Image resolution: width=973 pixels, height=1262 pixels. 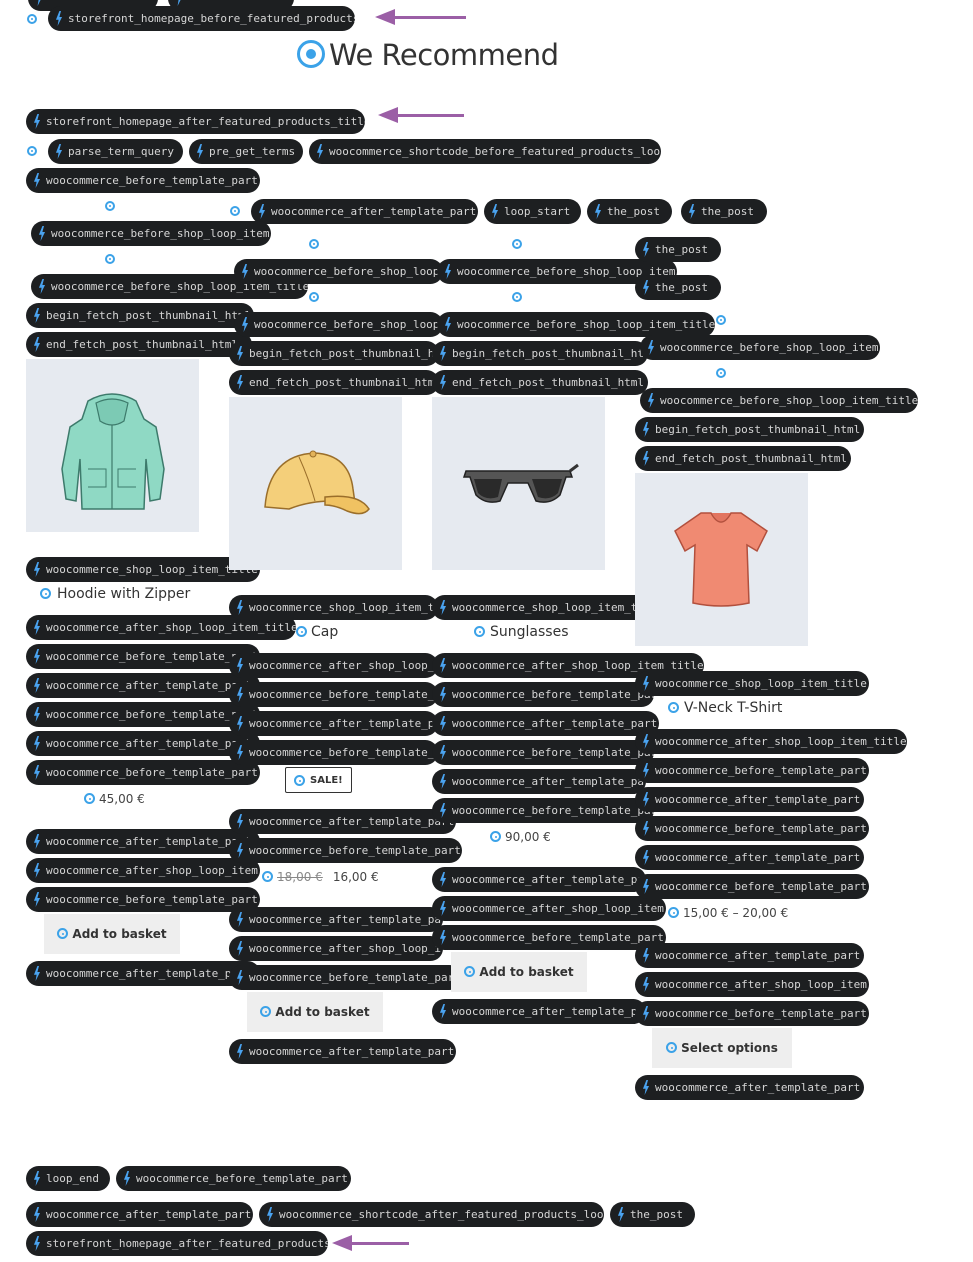 I want to click on hook-loop-start: loop_start, so click(x=532, y=211).